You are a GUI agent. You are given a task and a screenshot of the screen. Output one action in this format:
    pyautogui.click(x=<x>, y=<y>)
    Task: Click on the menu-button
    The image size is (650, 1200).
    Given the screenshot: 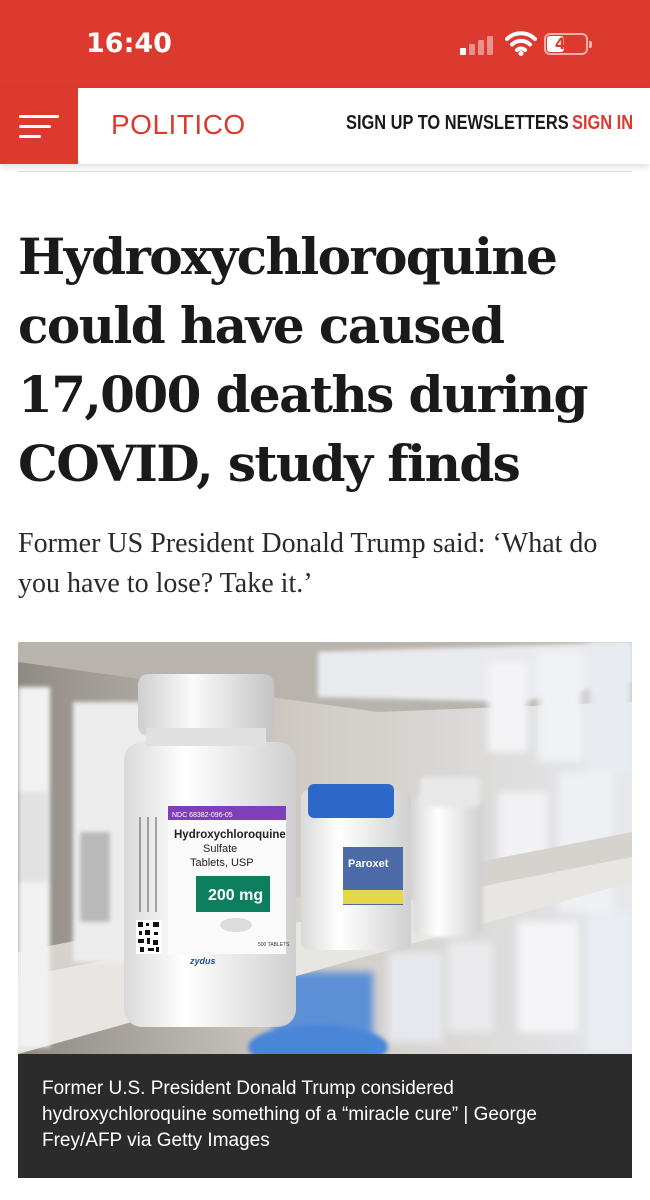 What is the action you would take?
    pyautogui.click(x=39, y=126)
    